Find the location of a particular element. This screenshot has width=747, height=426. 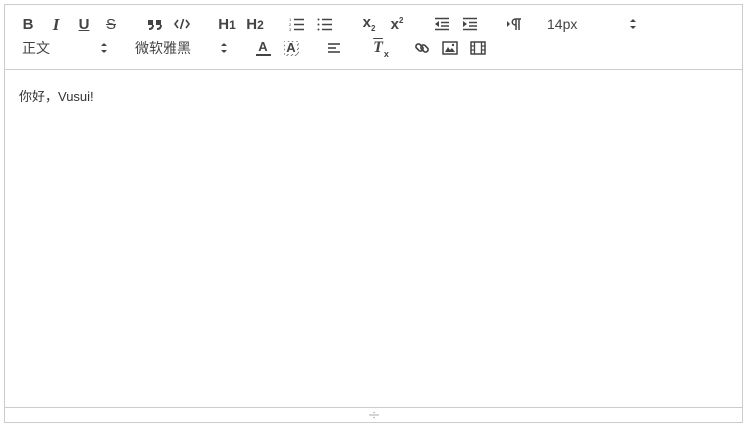

blockquote-button is located at coordinates (155, 24).